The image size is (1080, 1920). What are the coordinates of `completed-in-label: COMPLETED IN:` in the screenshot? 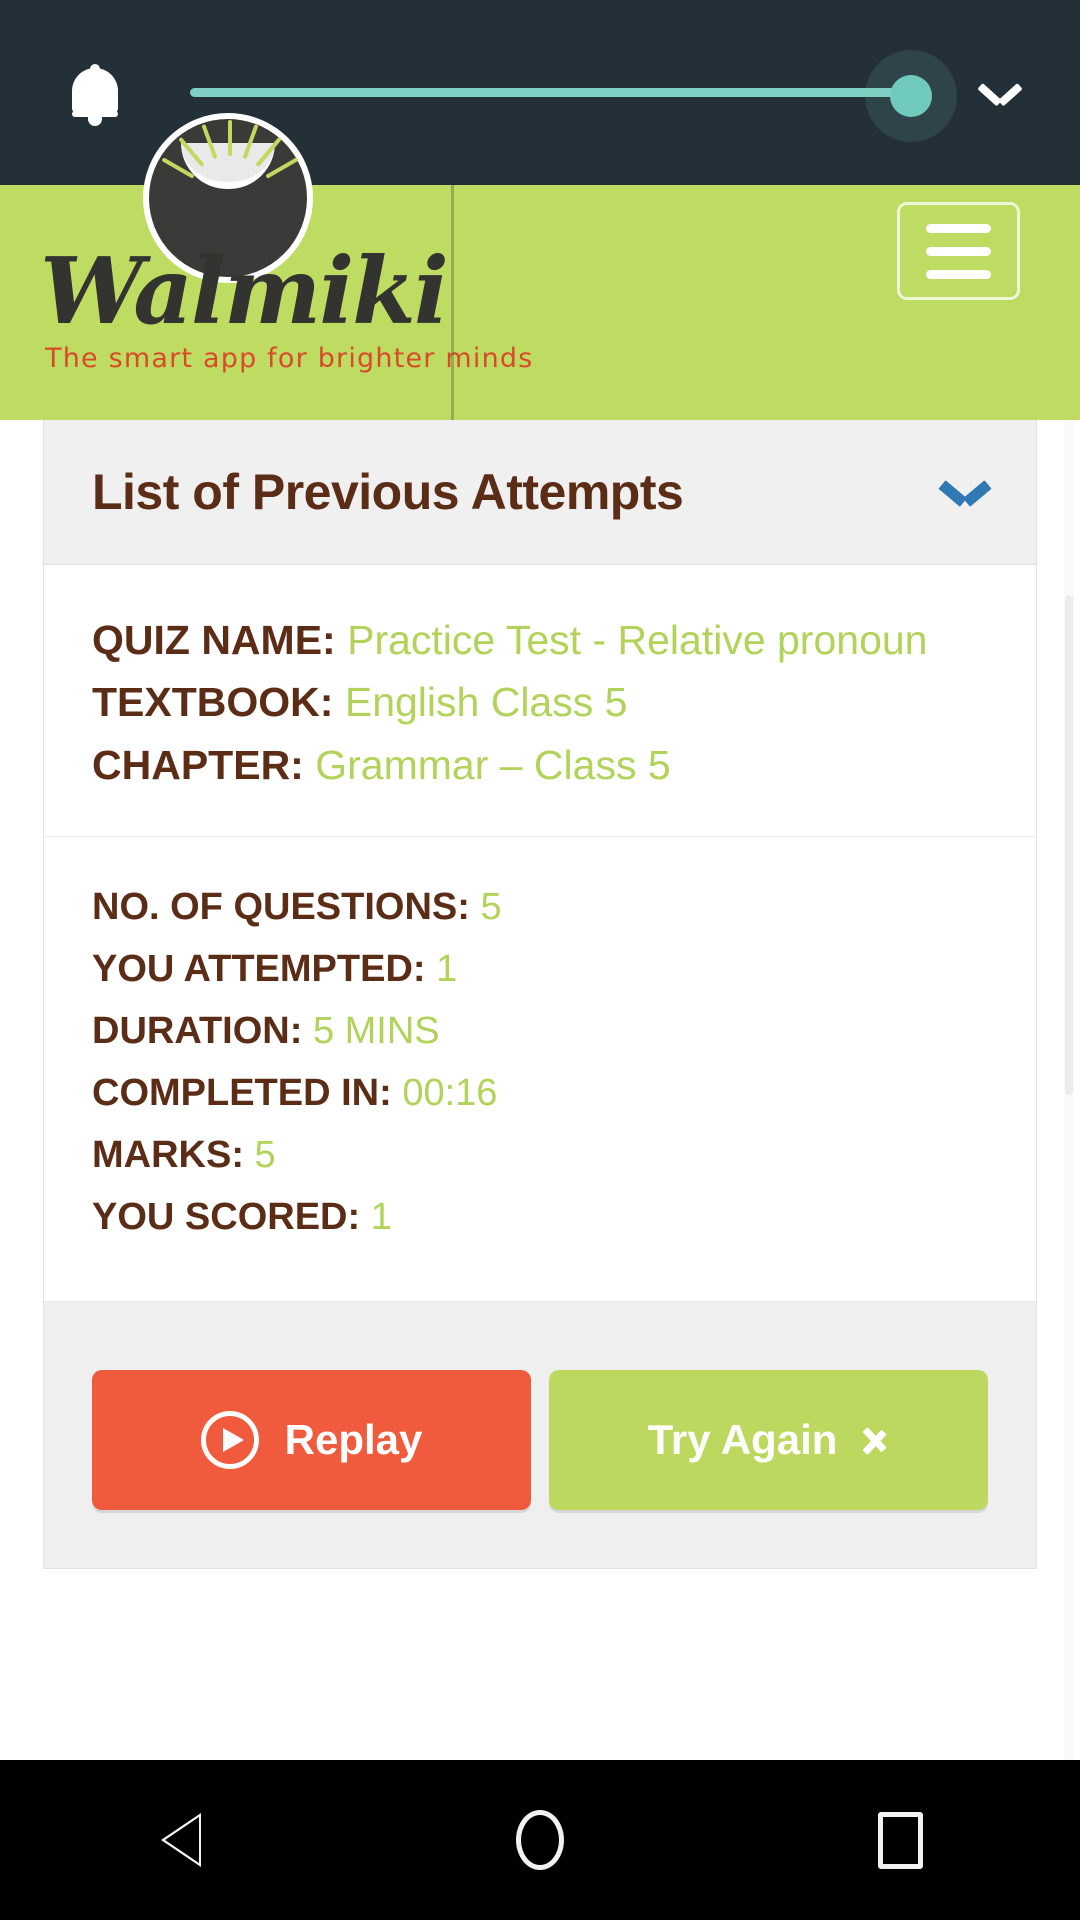 It's located at (242, 1092).